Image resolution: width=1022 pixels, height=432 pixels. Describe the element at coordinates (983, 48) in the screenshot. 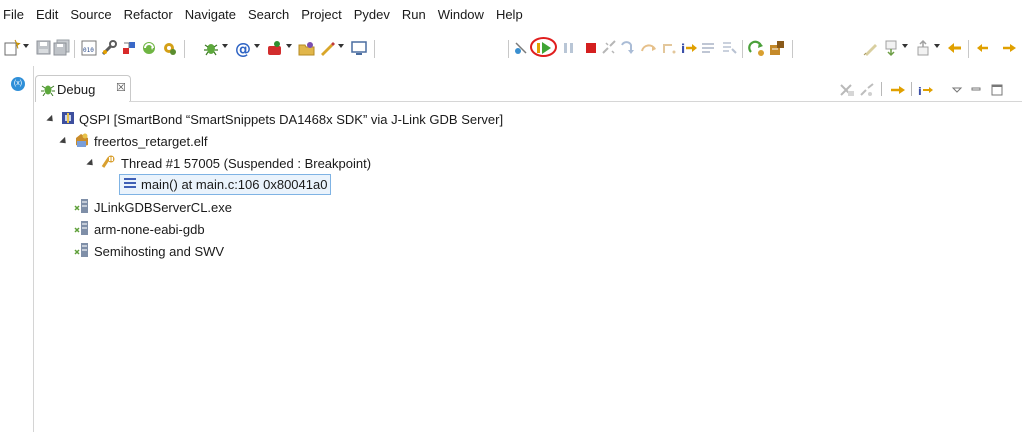

I see `back-dropdown-icon` at that location.